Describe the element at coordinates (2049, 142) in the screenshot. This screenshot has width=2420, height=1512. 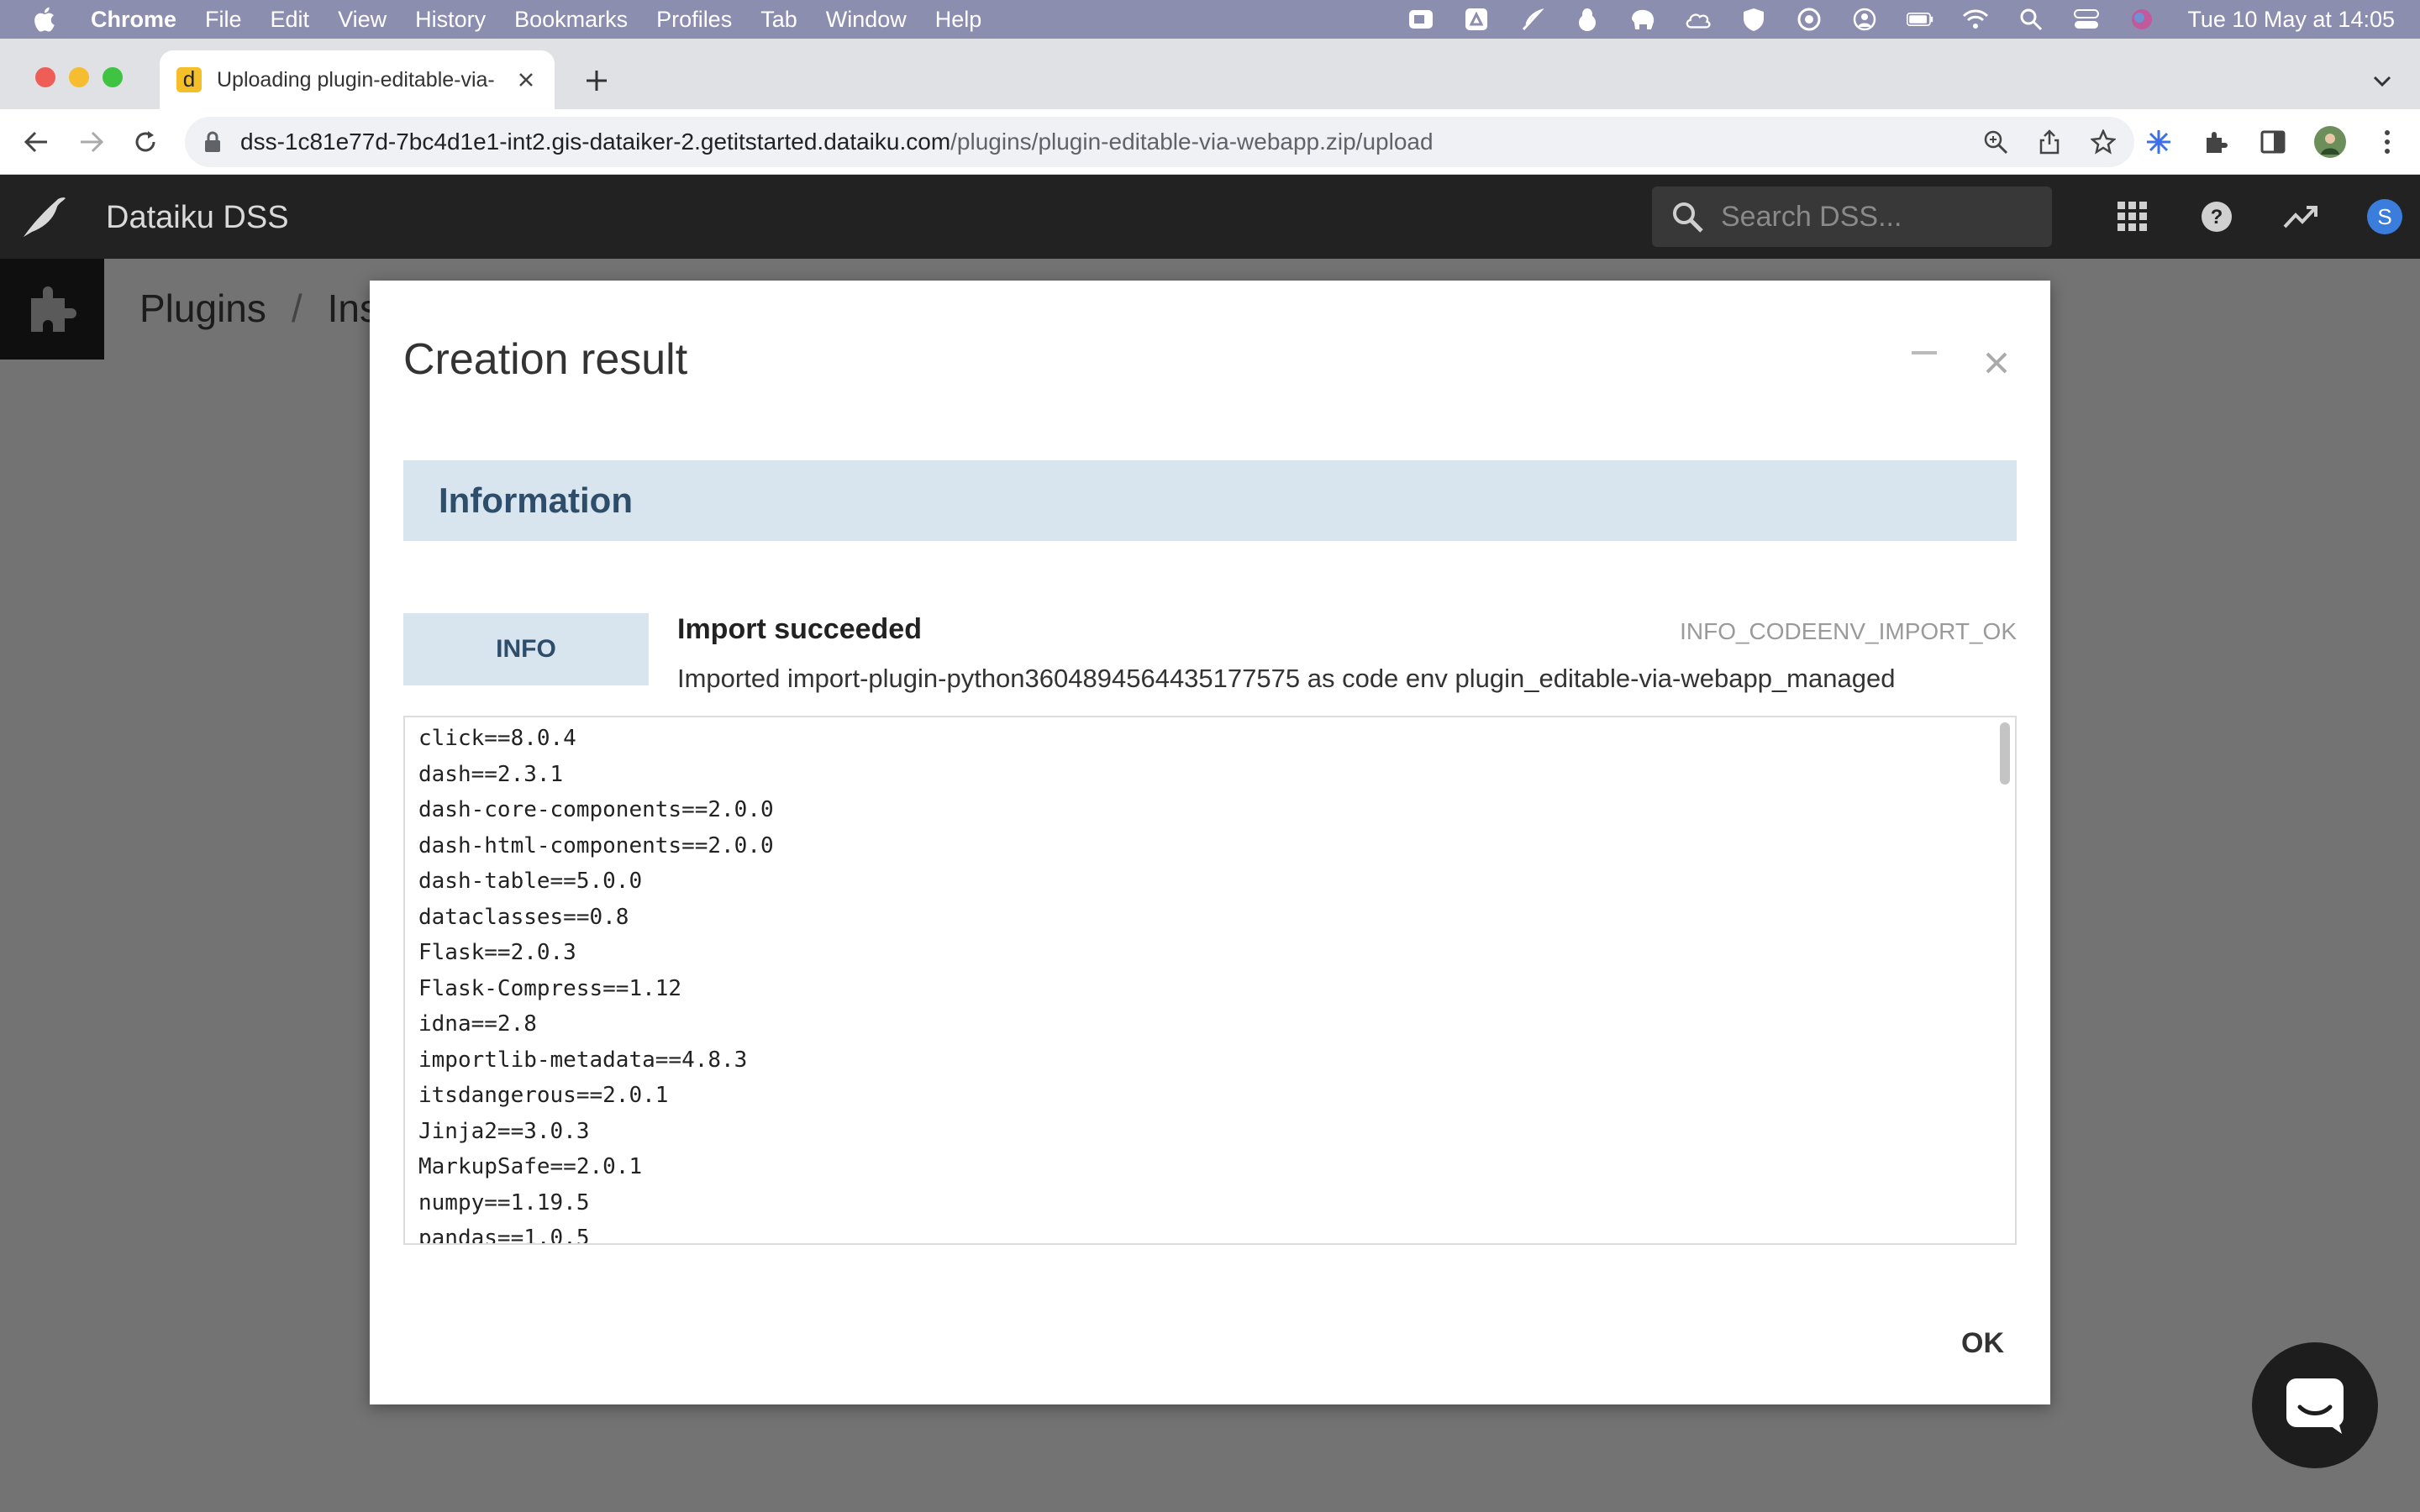
I see `share-icon` at that location.